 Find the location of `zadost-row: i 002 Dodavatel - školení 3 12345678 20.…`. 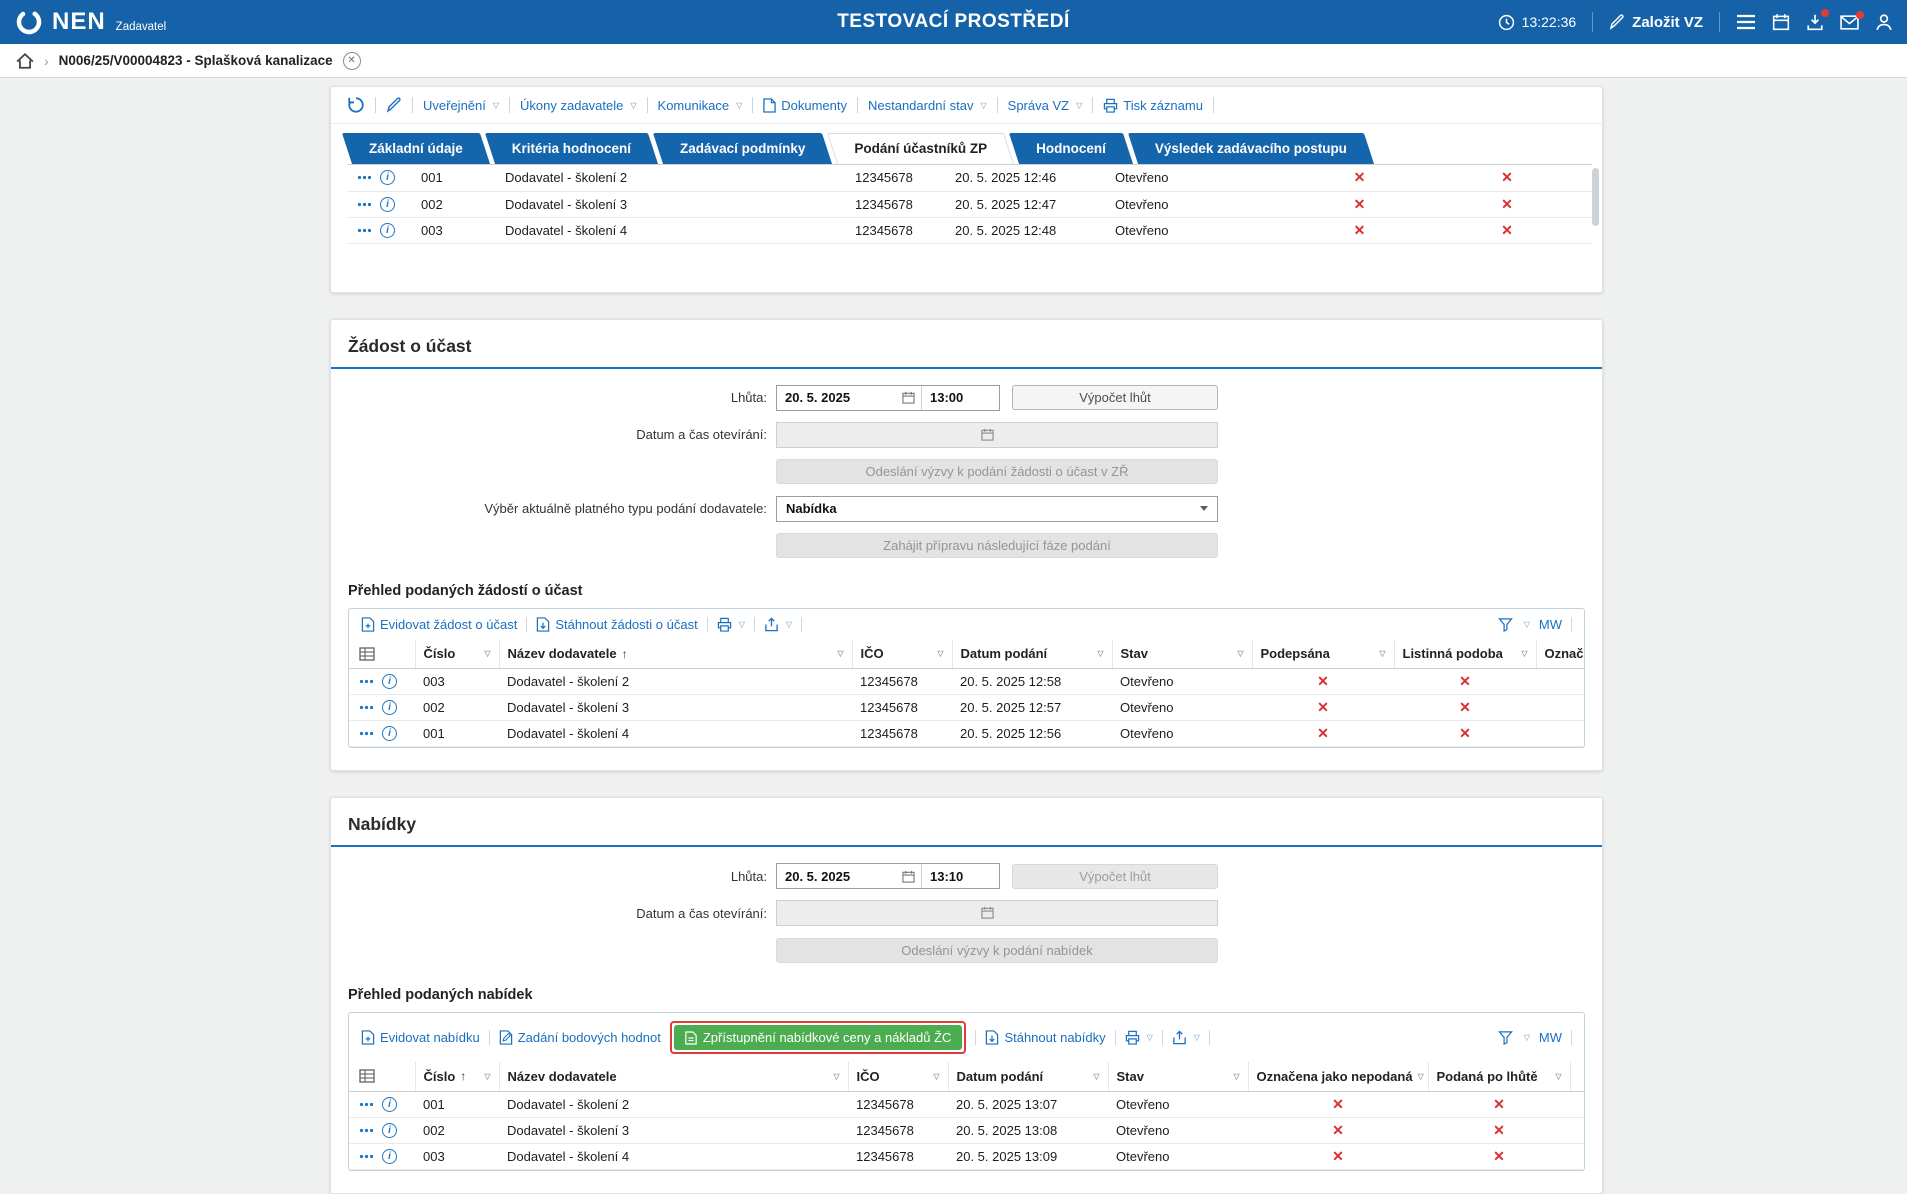

zadost-row: i 002 Dodavatel - školení 3 12345678 20.… is located at coordinates (966, 707).